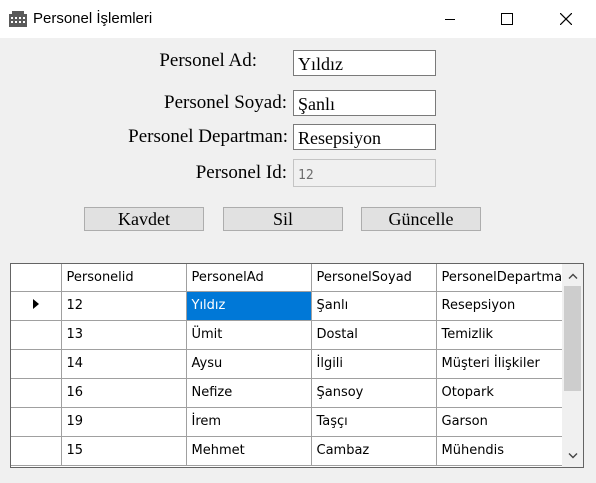 This screenshot has height=483, width=596. I want to click on table-row: 12 Yıldız Şanlı Resepsiyon, so click(287, 306).